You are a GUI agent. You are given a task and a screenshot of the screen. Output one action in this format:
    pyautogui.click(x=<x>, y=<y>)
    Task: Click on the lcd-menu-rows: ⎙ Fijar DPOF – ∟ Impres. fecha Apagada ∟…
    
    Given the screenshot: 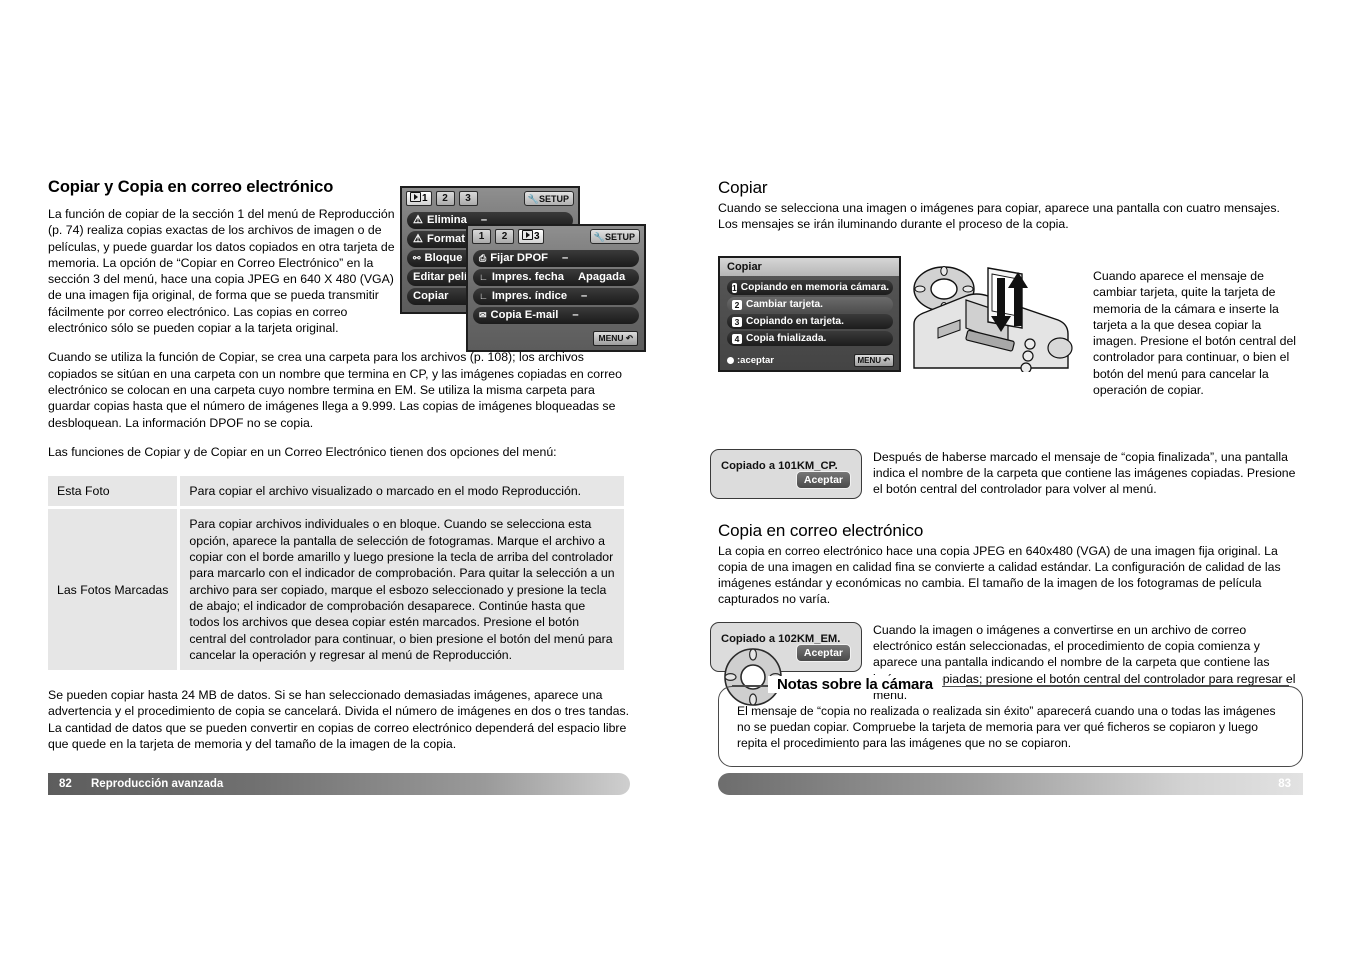 What is the action you would take?
    pyautogui.click(x=556, y=286)
    